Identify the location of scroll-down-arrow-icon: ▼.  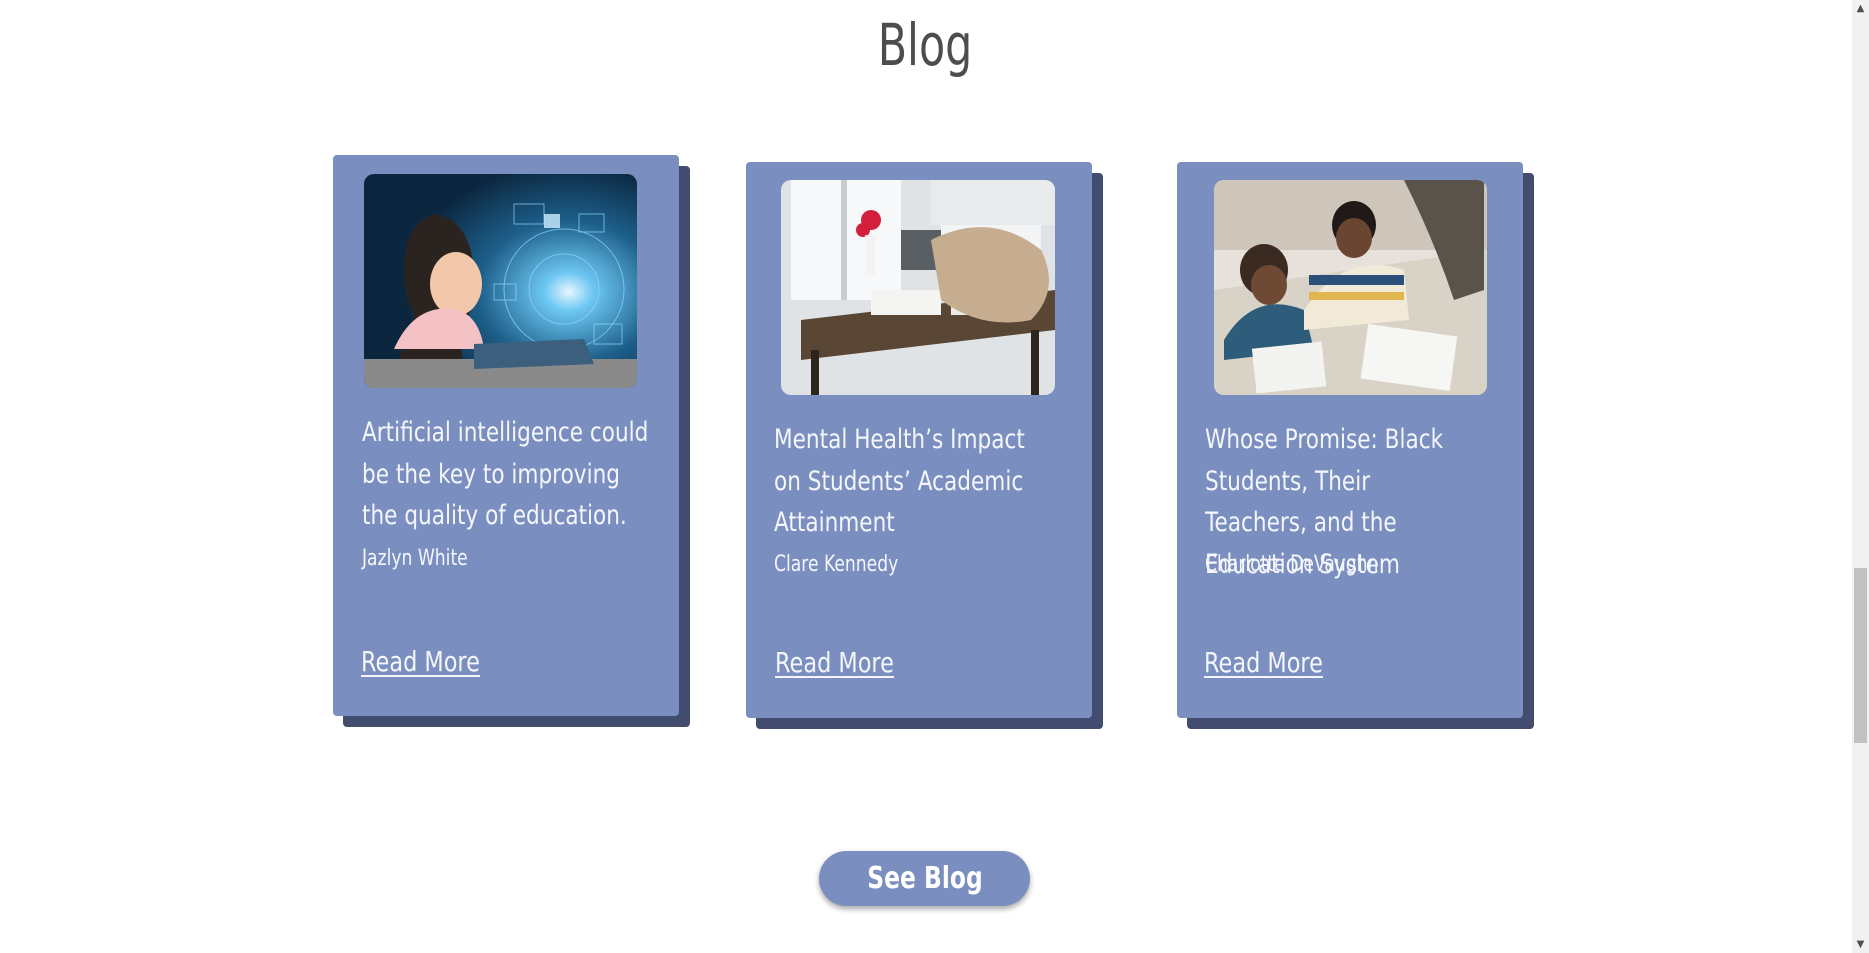
(1860, 944).